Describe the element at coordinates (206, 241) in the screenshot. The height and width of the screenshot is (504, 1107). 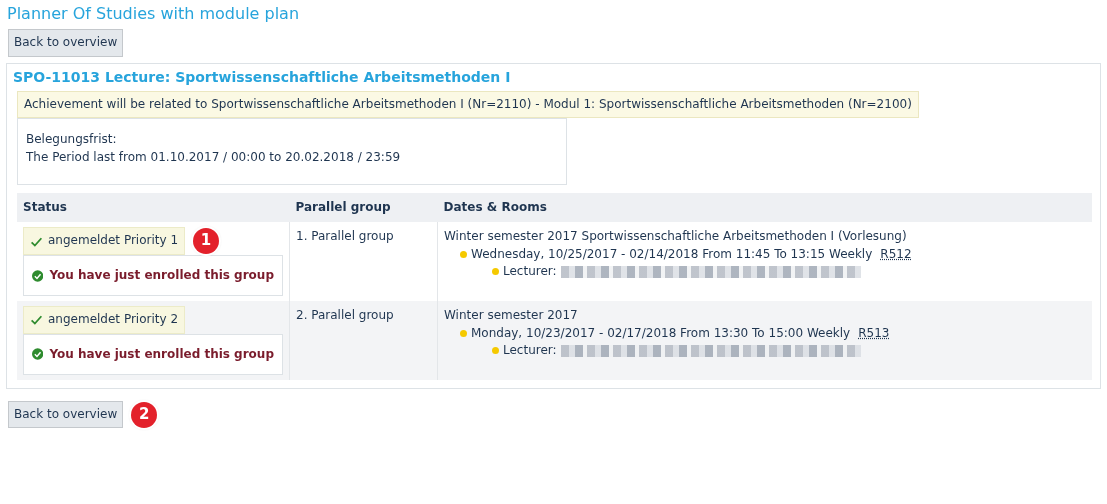
I see `callout-marker: 1` at that location.